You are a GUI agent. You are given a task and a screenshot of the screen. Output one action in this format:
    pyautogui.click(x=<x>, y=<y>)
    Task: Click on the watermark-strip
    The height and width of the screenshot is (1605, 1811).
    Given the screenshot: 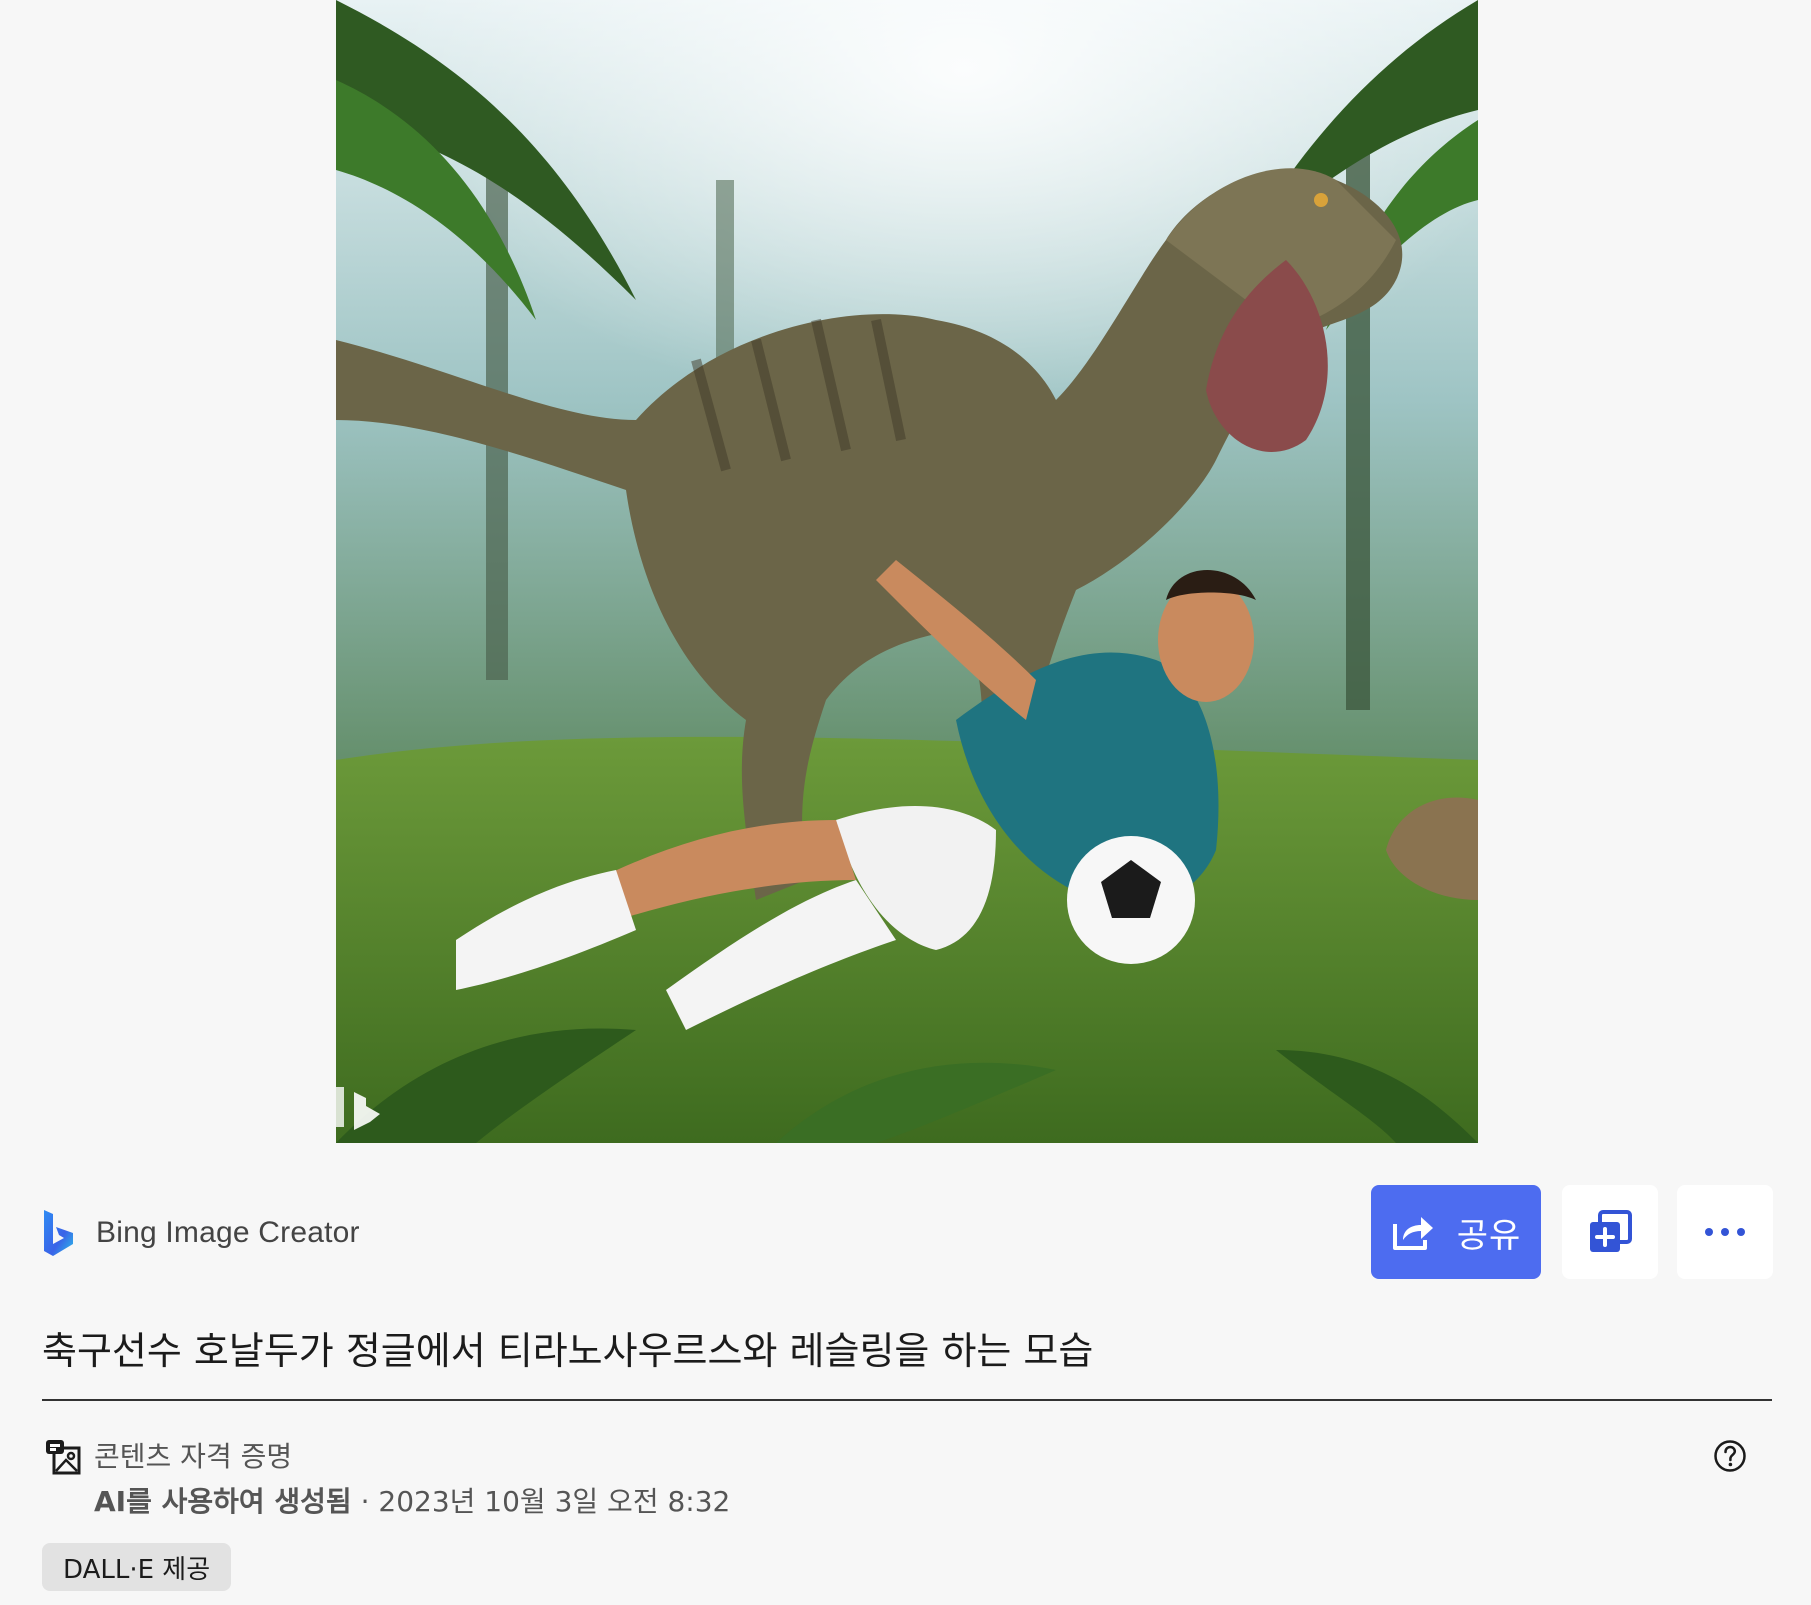 What is the action you would take?
    pyautogui.click(x=340, y=1107)
    